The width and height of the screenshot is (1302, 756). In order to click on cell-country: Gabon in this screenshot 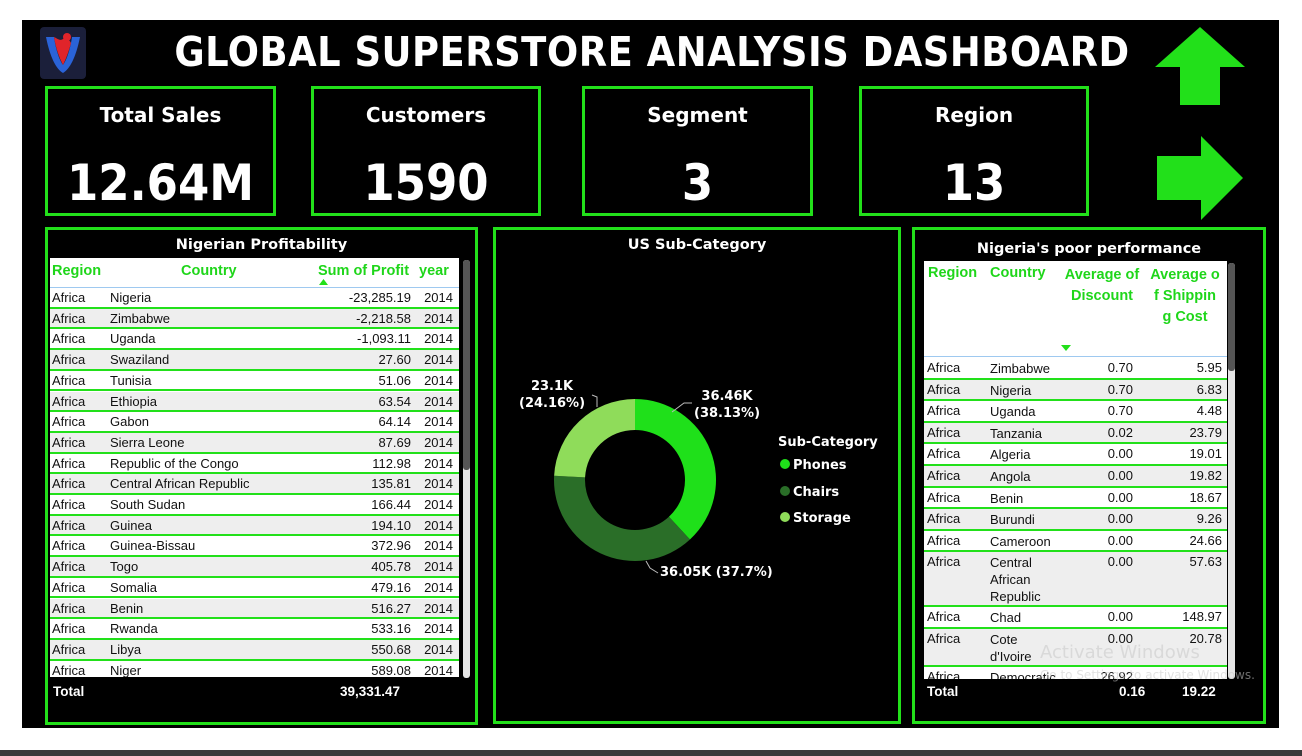, I will do `click(130, 422)`.